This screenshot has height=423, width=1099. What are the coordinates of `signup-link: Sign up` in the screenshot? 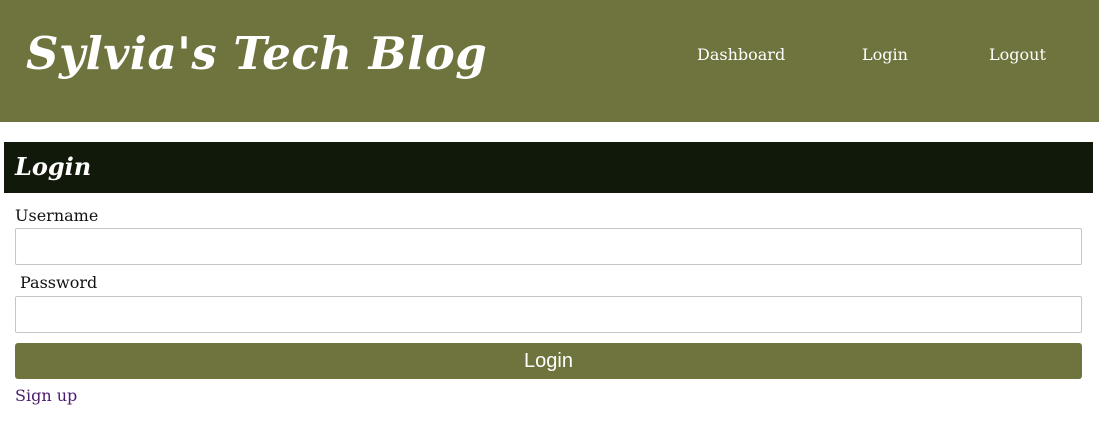 It's located at (46, 396).